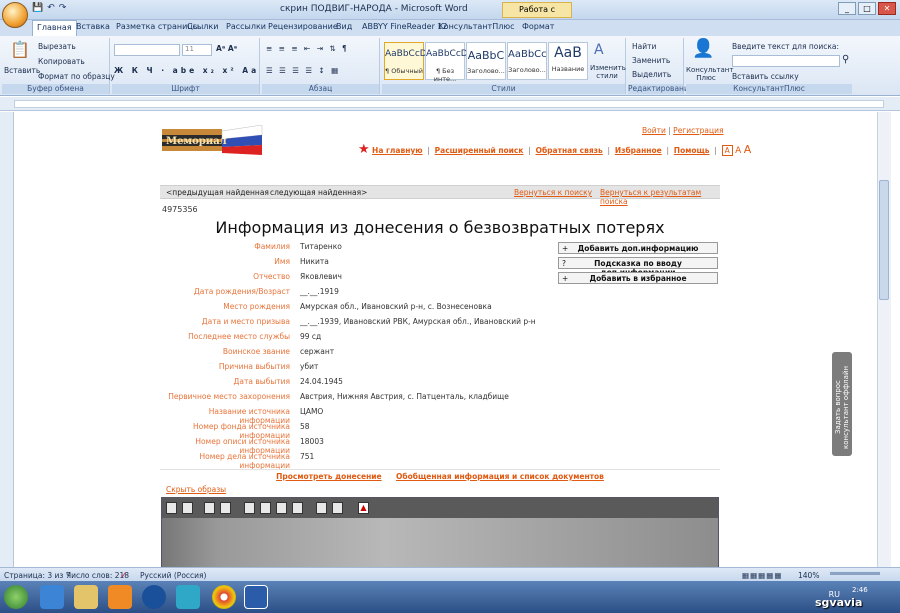  I want to click on word-icon, so click(256, 597).